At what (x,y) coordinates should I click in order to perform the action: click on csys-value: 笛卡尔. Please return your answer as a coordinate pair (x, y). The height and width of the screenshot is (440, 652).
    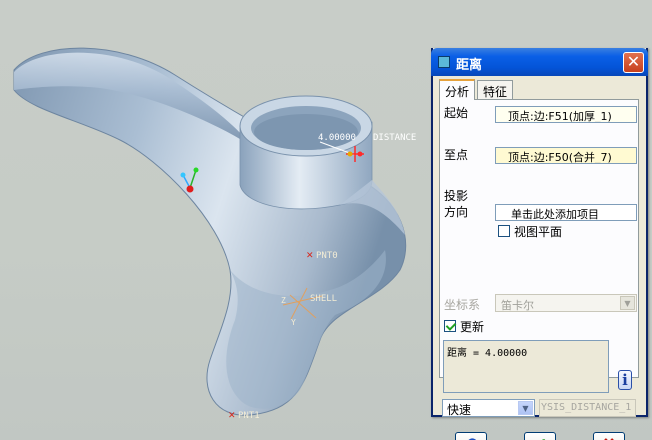
    Looking at the image, I should click on (517, 305).